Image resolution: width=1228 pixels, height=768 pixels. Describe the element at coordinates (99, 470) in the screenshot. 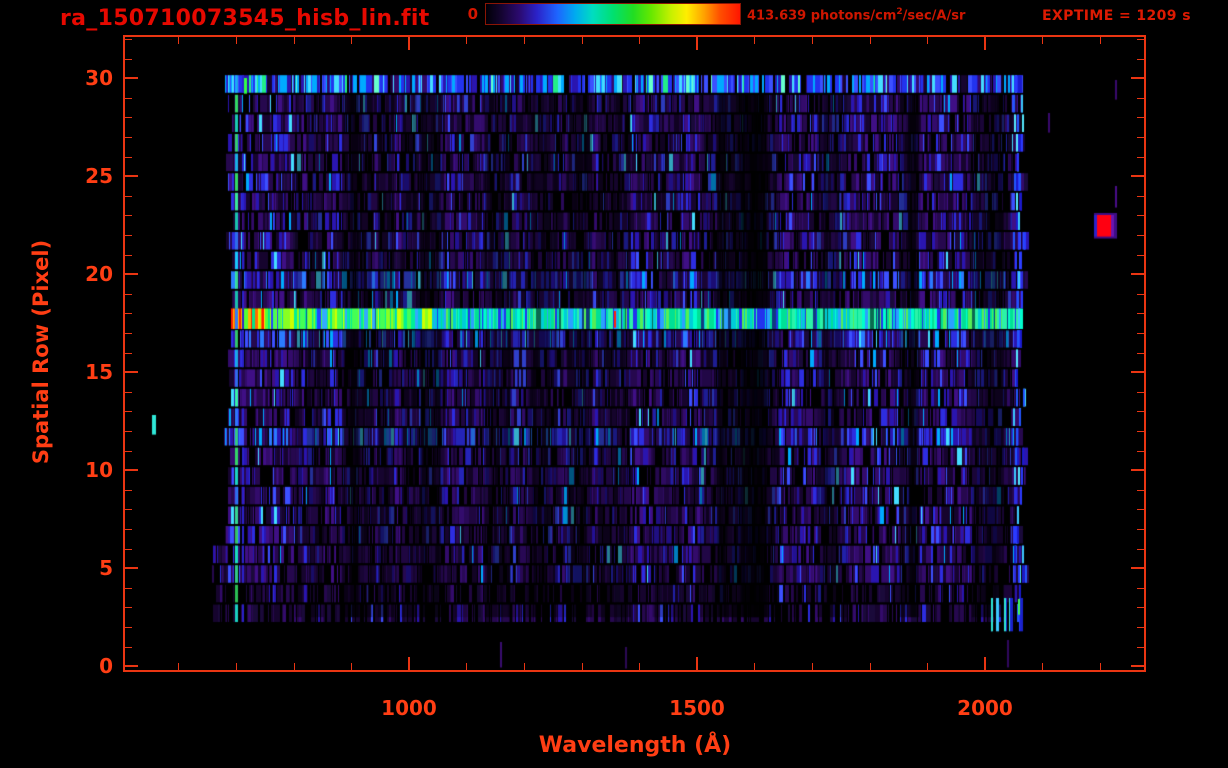

I see `y-tick-label: 10` at that location.